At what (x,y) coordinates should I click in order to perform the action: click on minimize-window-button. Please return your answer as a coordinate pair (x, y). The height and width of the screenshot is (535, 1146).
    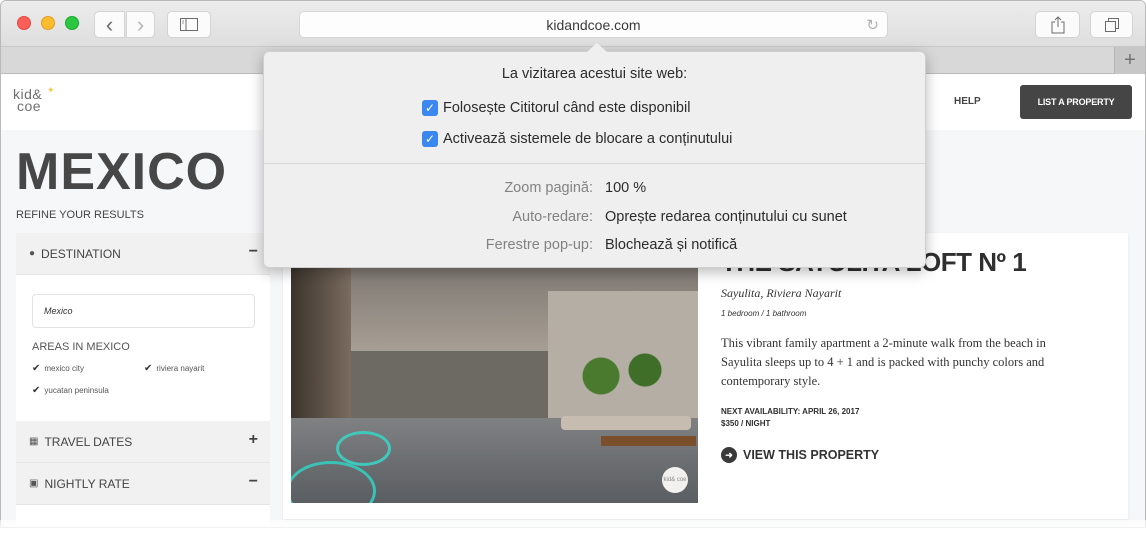
    Looking at the image, I should click on (48, 23).